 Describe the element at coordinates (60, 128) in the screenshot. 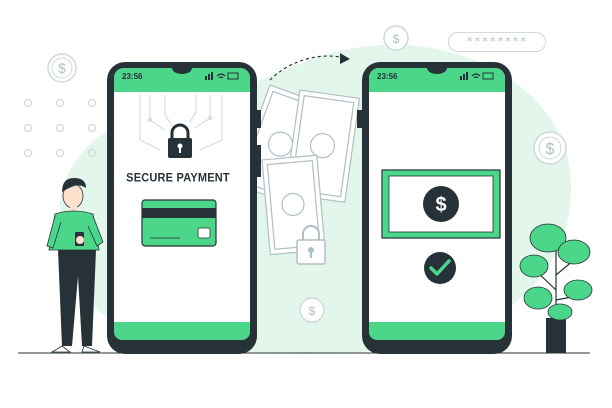

I see `dot-grid` at that location.